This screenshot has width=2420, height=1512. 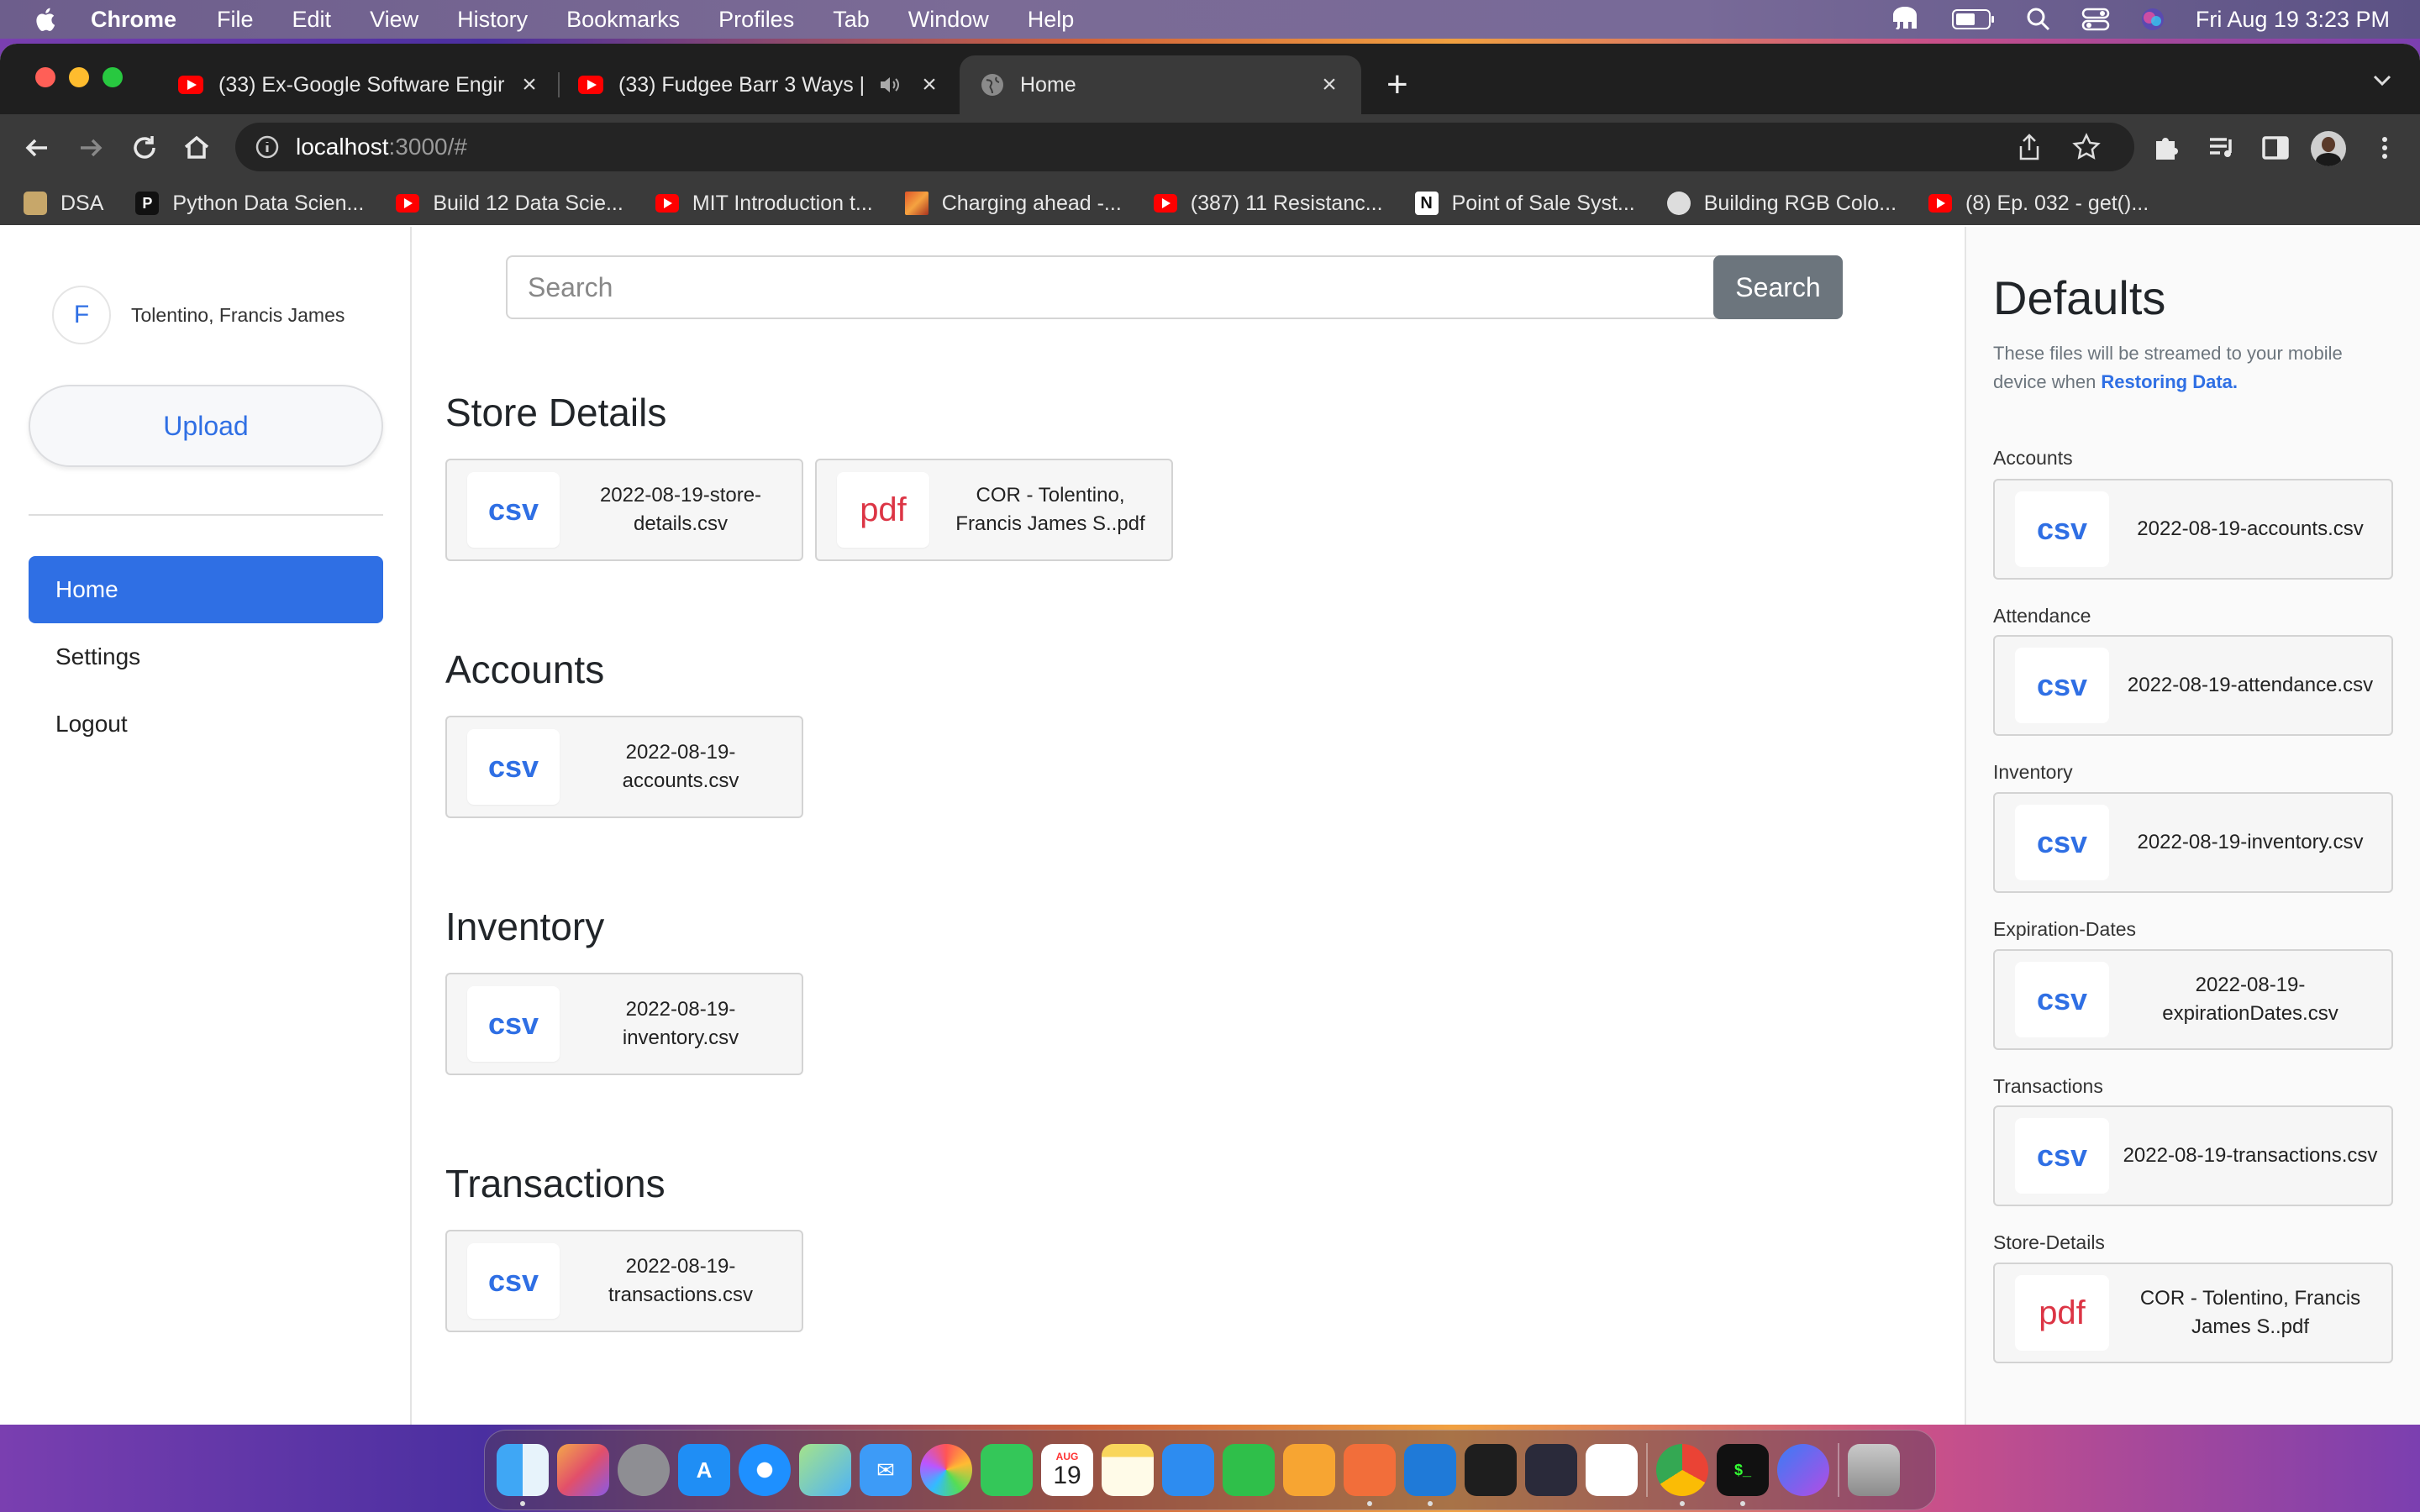 I want to click on safari-icon, so click(x=765, y=1470).